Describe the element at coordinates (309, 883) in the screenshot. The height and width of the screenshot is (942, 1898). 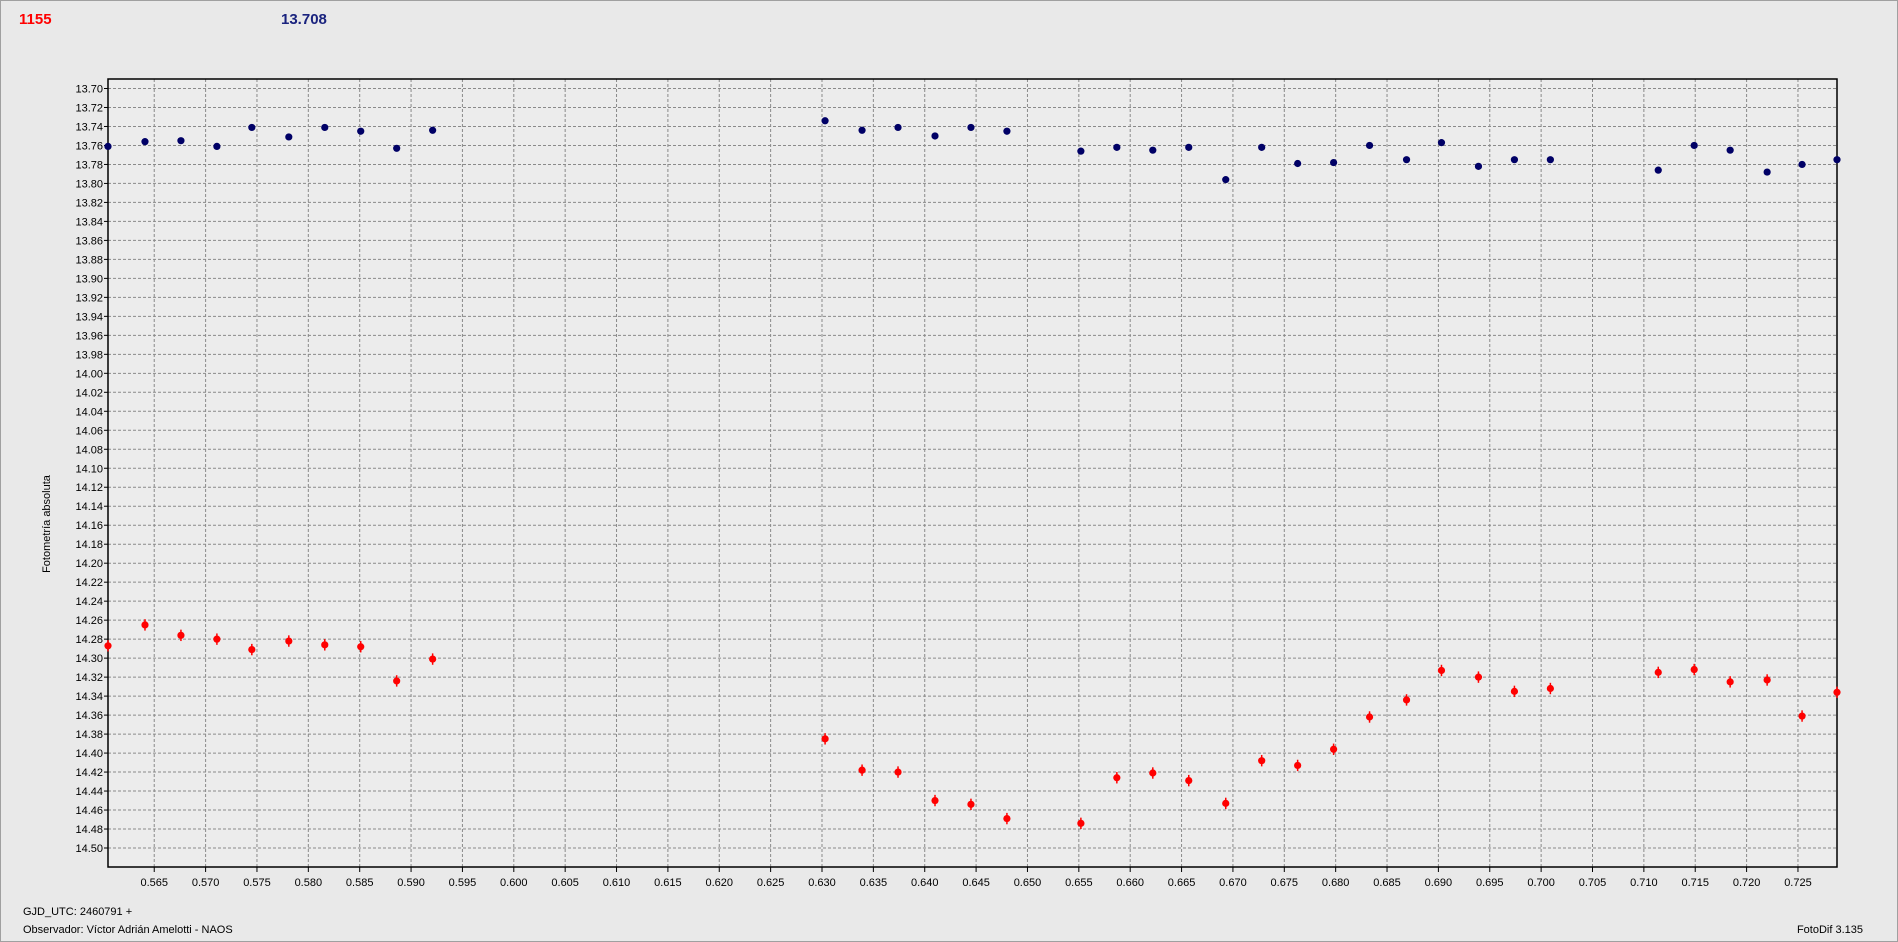
I see `x-tick-label: 0.580` at that location.